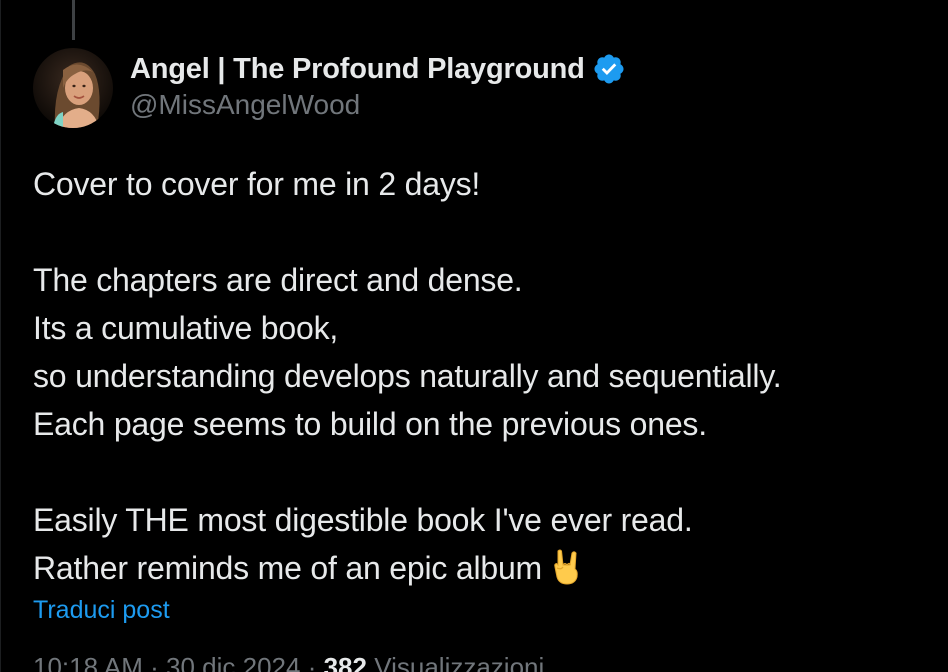  I want to click on post-line: Its a cumulative book,, so click(186, 328).